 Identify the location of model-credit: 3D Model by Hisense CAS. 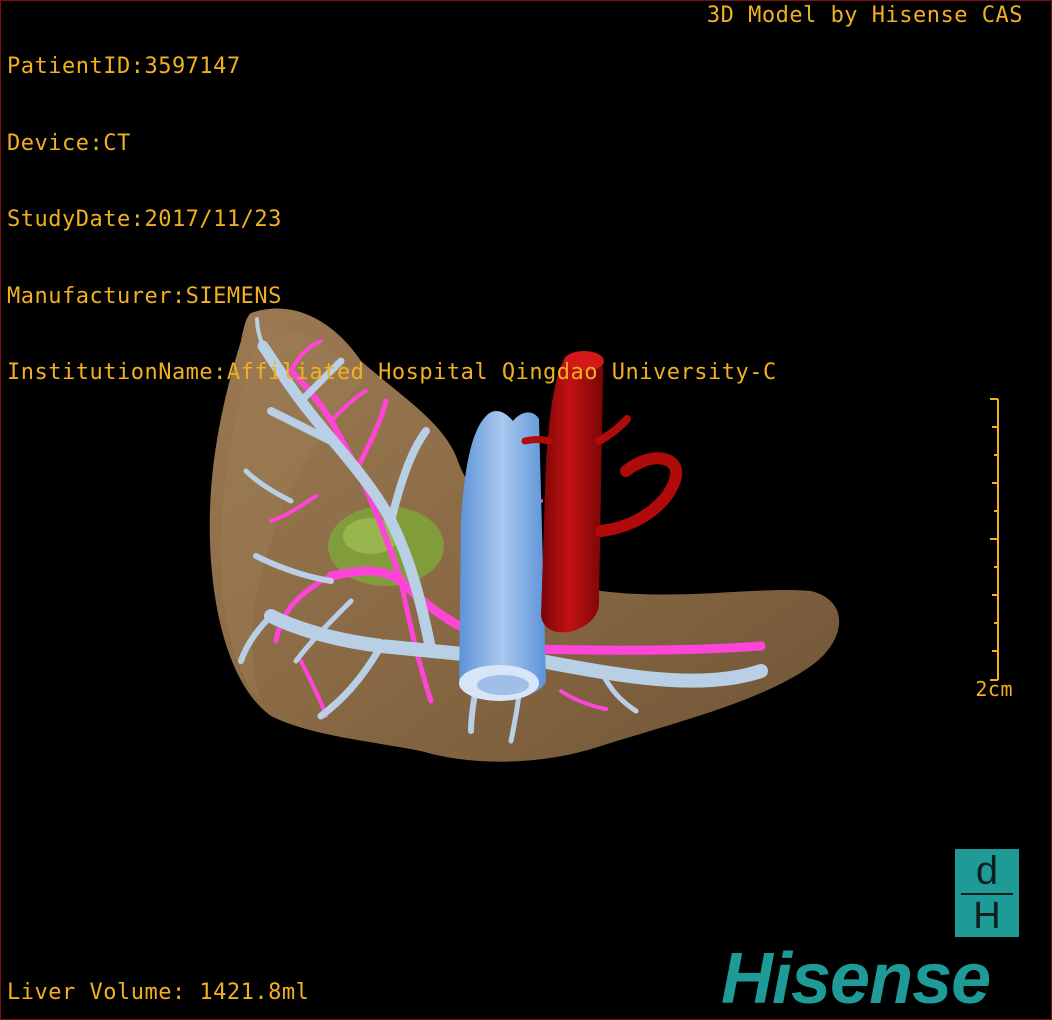
(864, 15).